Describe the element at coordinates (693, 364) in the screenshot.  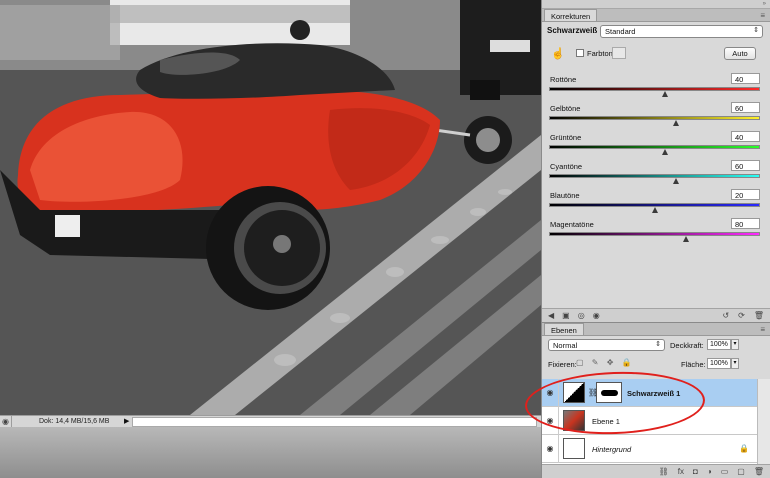
I see `fill-label: Fläche:` at that location.